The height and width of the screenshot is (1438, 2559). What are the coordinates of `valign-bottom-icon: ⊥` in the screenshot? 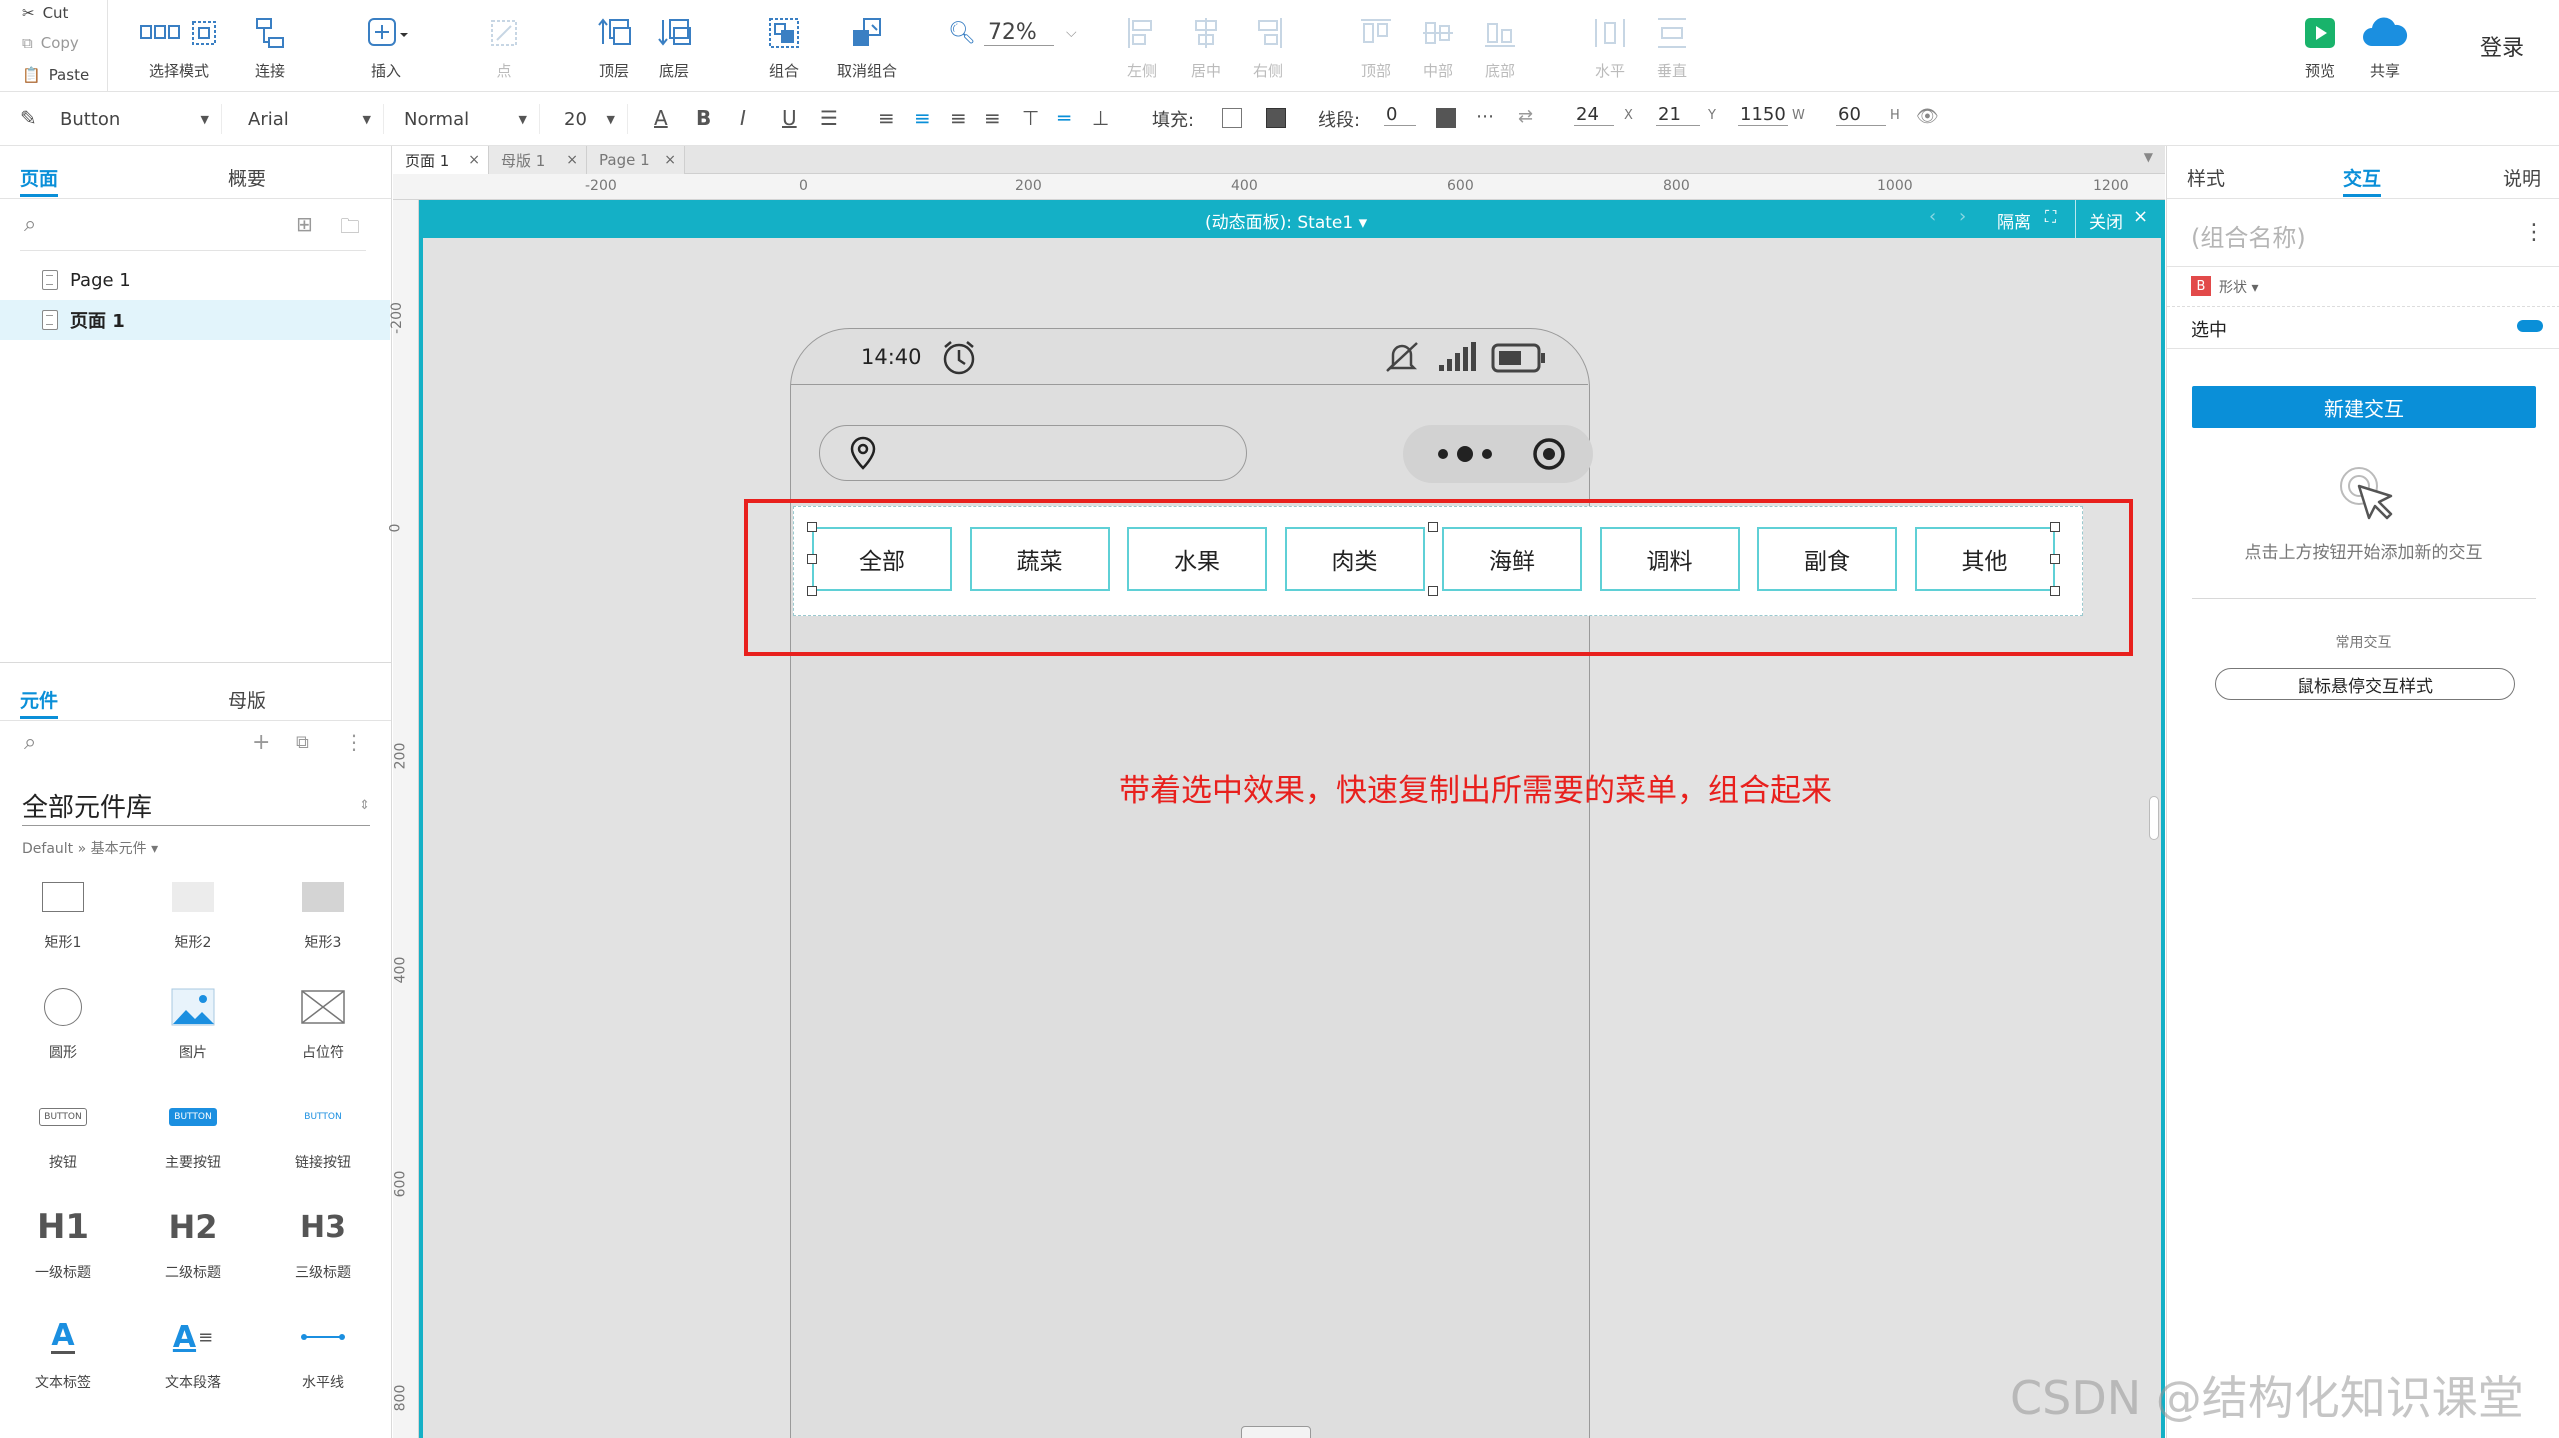 It's located at (1100, 118).